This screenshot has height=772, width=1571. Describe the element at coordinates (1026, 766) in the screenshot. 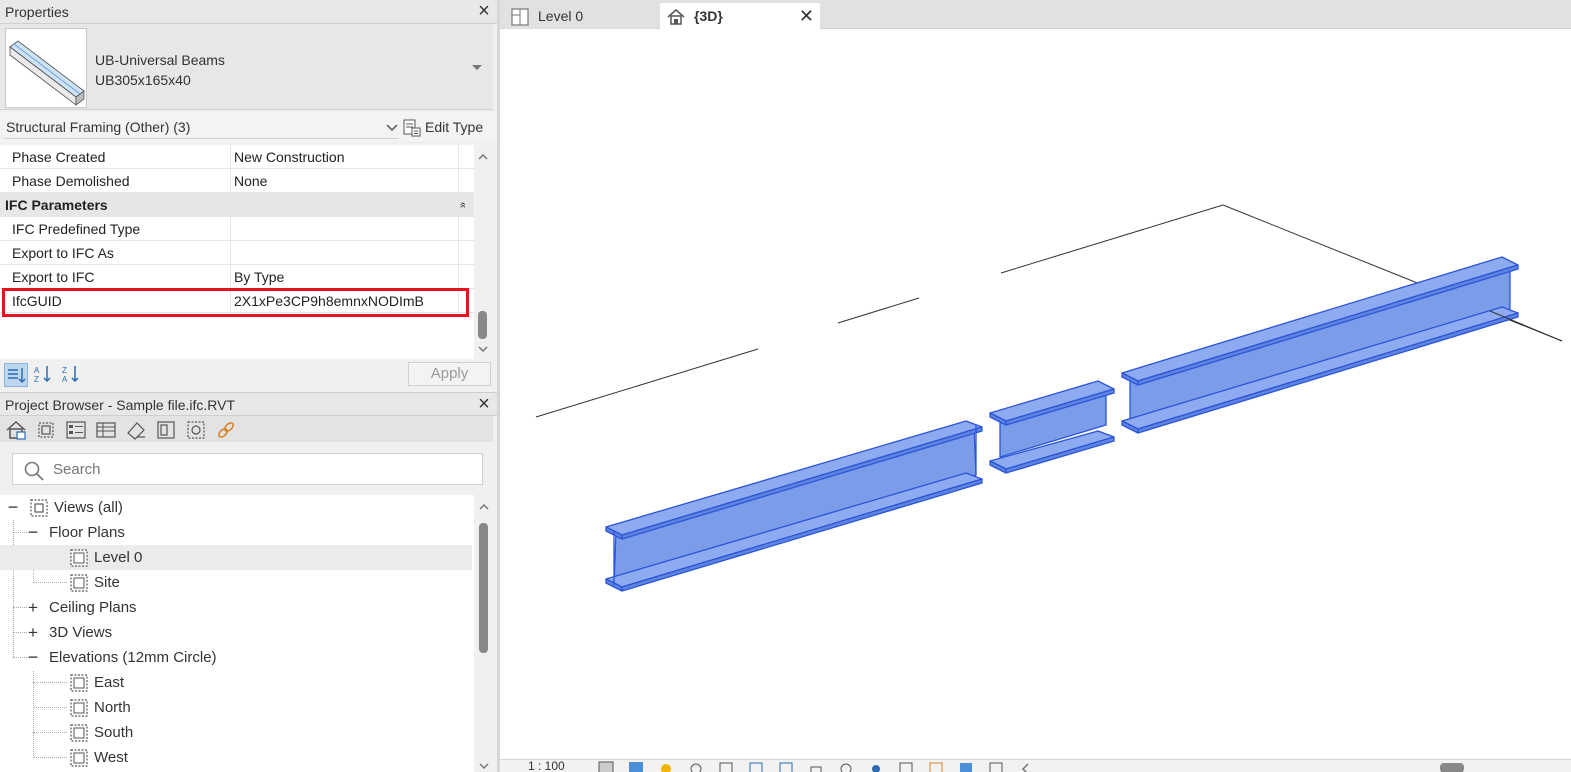

I see `scroll-left-icon` at that location.